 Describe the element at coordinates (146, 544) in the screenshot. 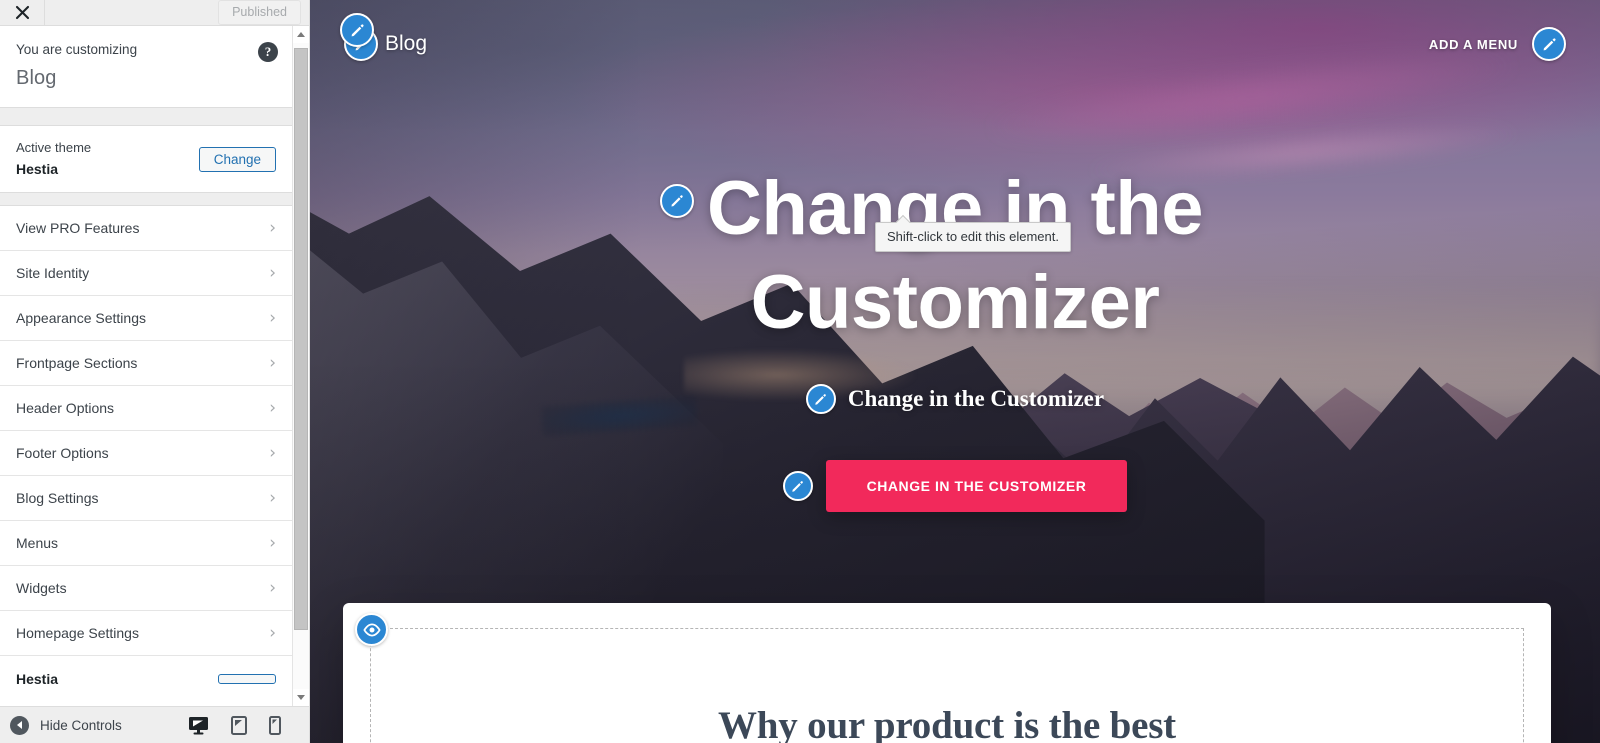

I see `sidebar-item-menus: Menus ›` at that location.